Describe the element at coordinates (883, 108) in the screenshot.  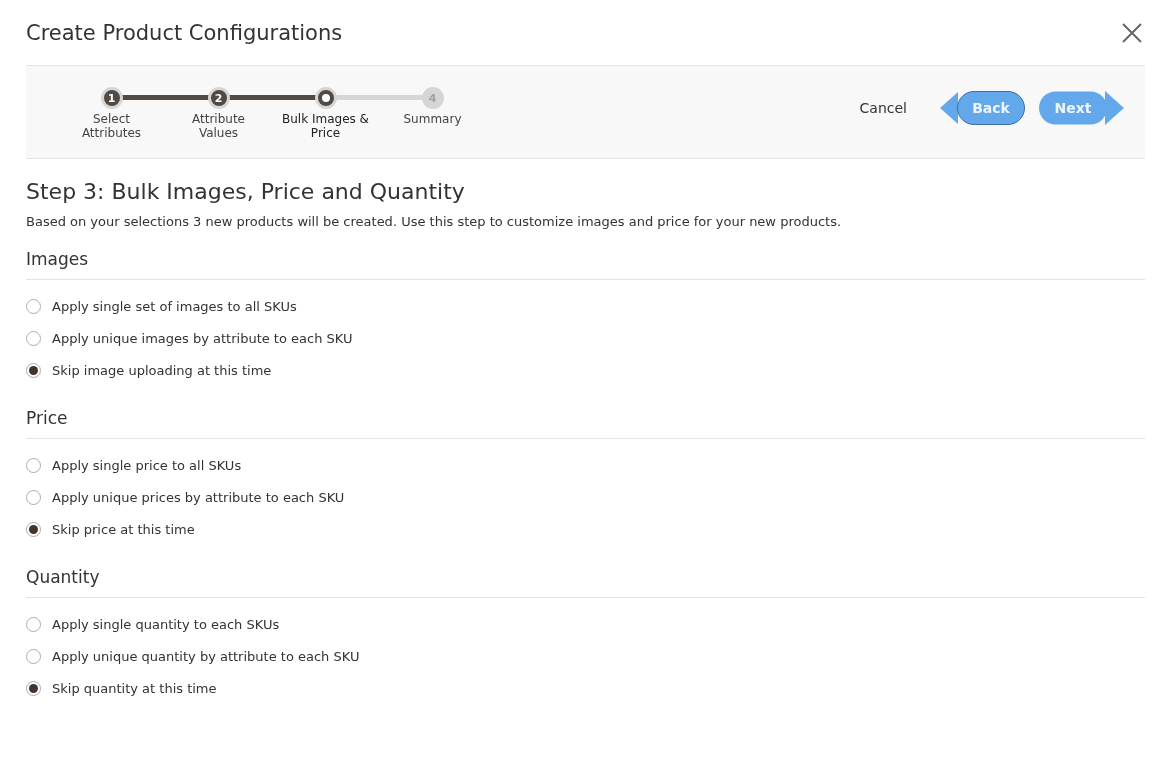
I see `cancel-button: Cancel` at that location.